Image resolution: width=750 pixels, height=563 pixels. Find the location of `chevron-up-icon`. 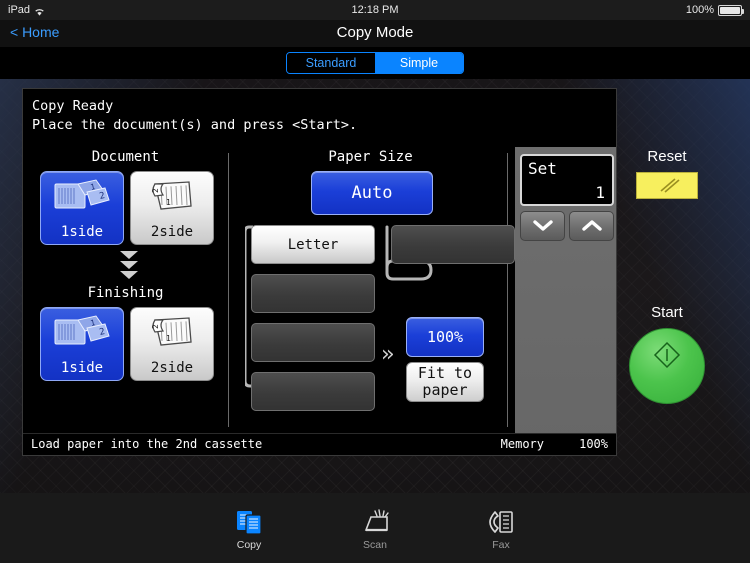

chevron-up-icon is located at coordinates (591, 225).